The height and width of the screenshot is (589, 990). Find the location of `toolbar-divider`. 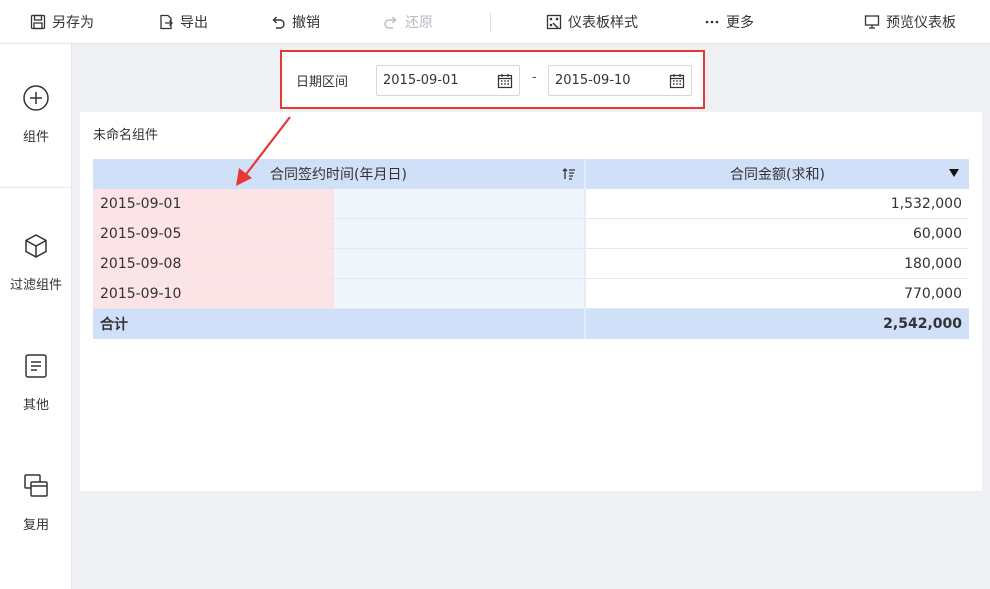

toolbar-divider is located at coordinates (490, 22).